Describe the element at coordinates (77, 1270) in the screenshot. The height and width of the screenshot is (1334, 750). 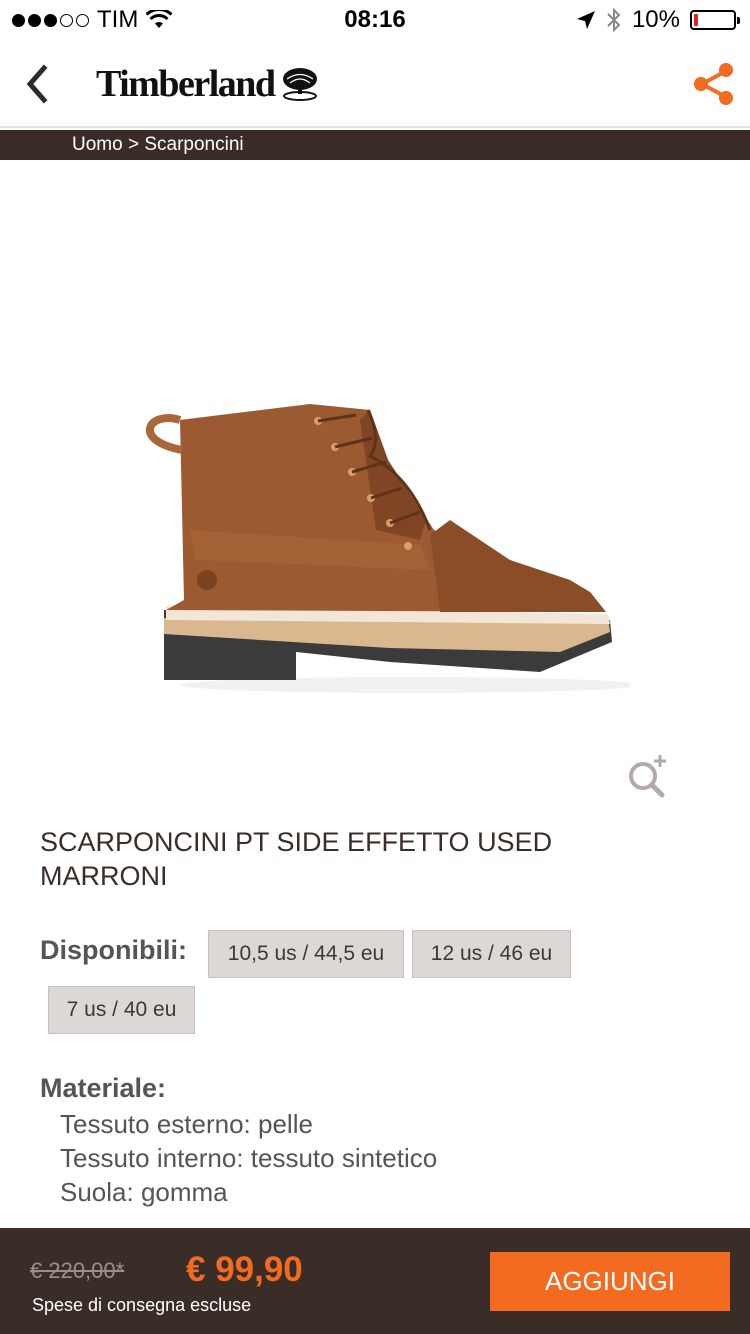
I see `old-price: € 220,00*` at that location.